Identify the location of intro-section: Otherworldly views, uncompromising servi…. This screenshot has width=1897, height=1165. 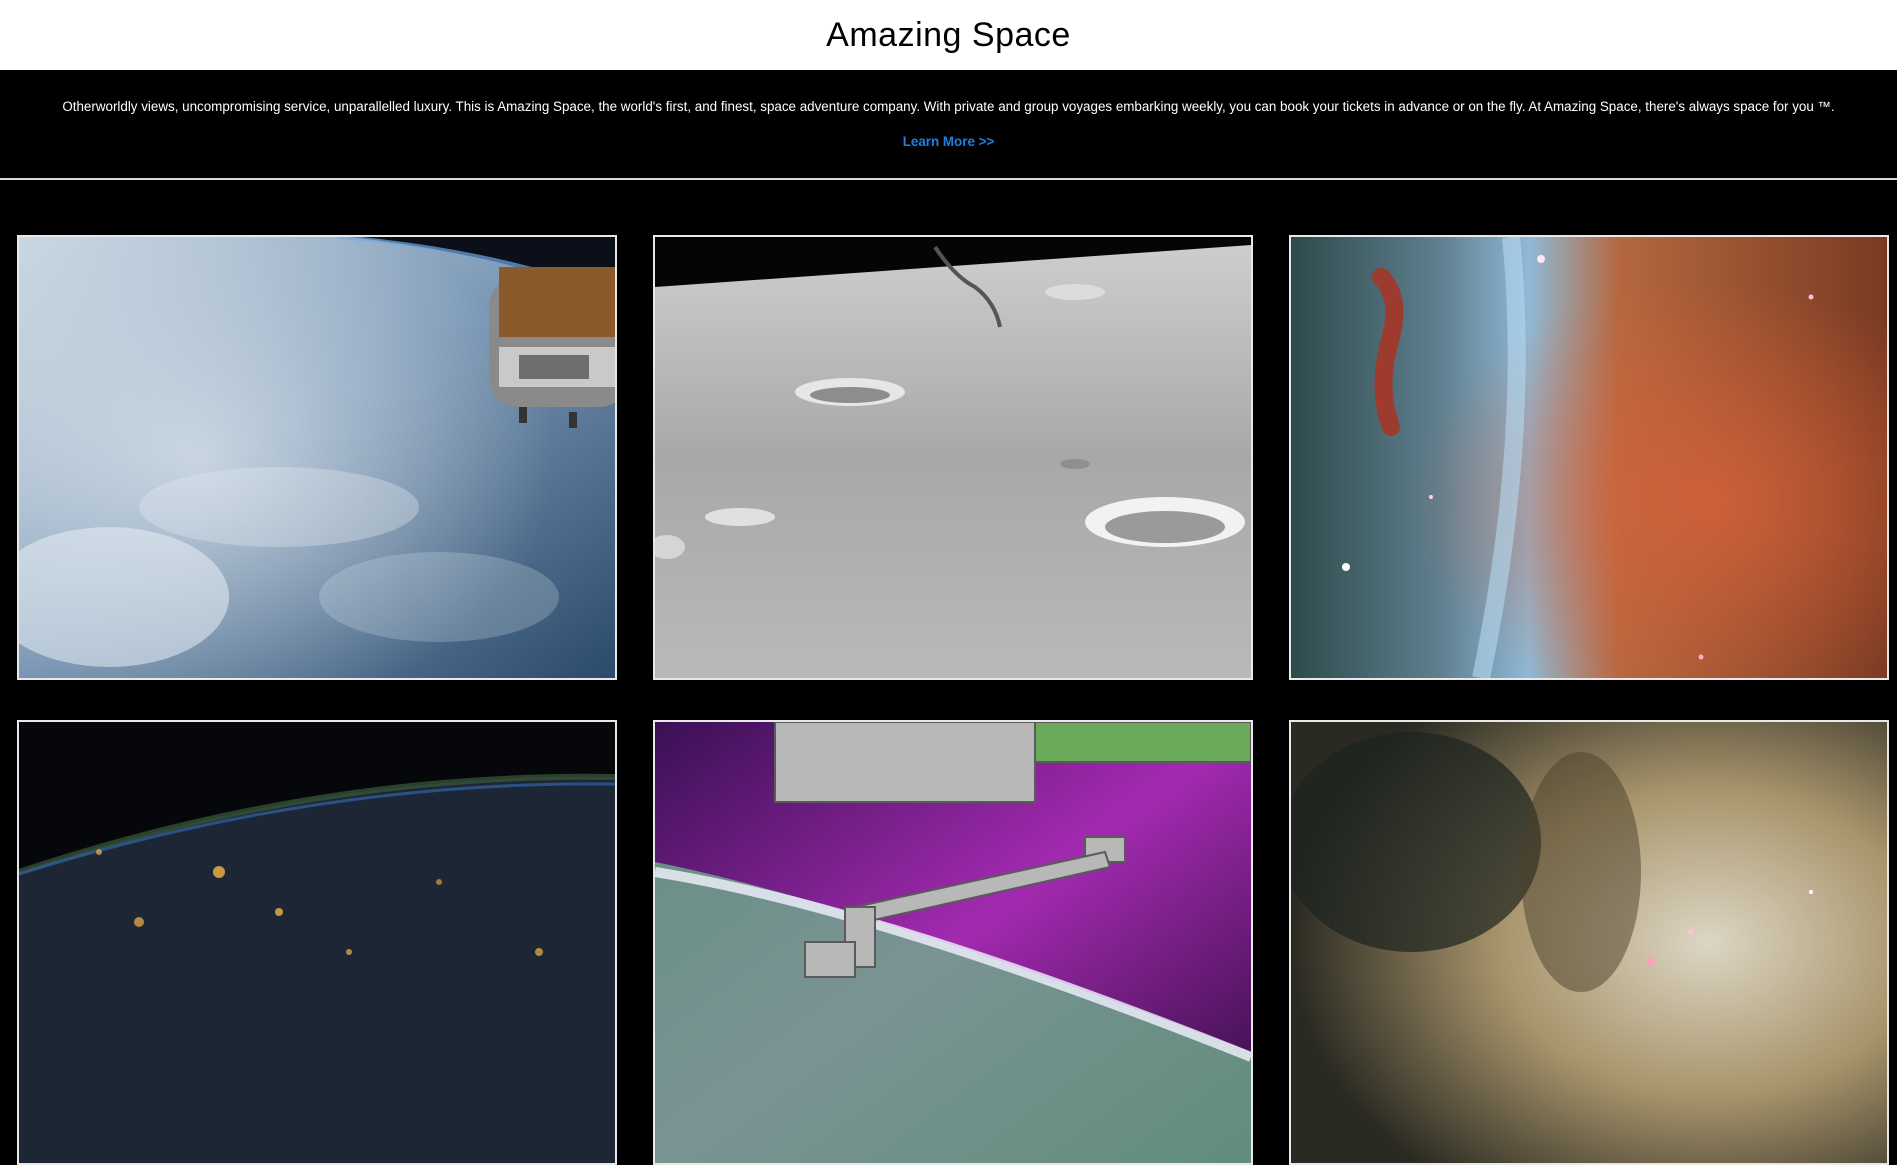
(948, 125).